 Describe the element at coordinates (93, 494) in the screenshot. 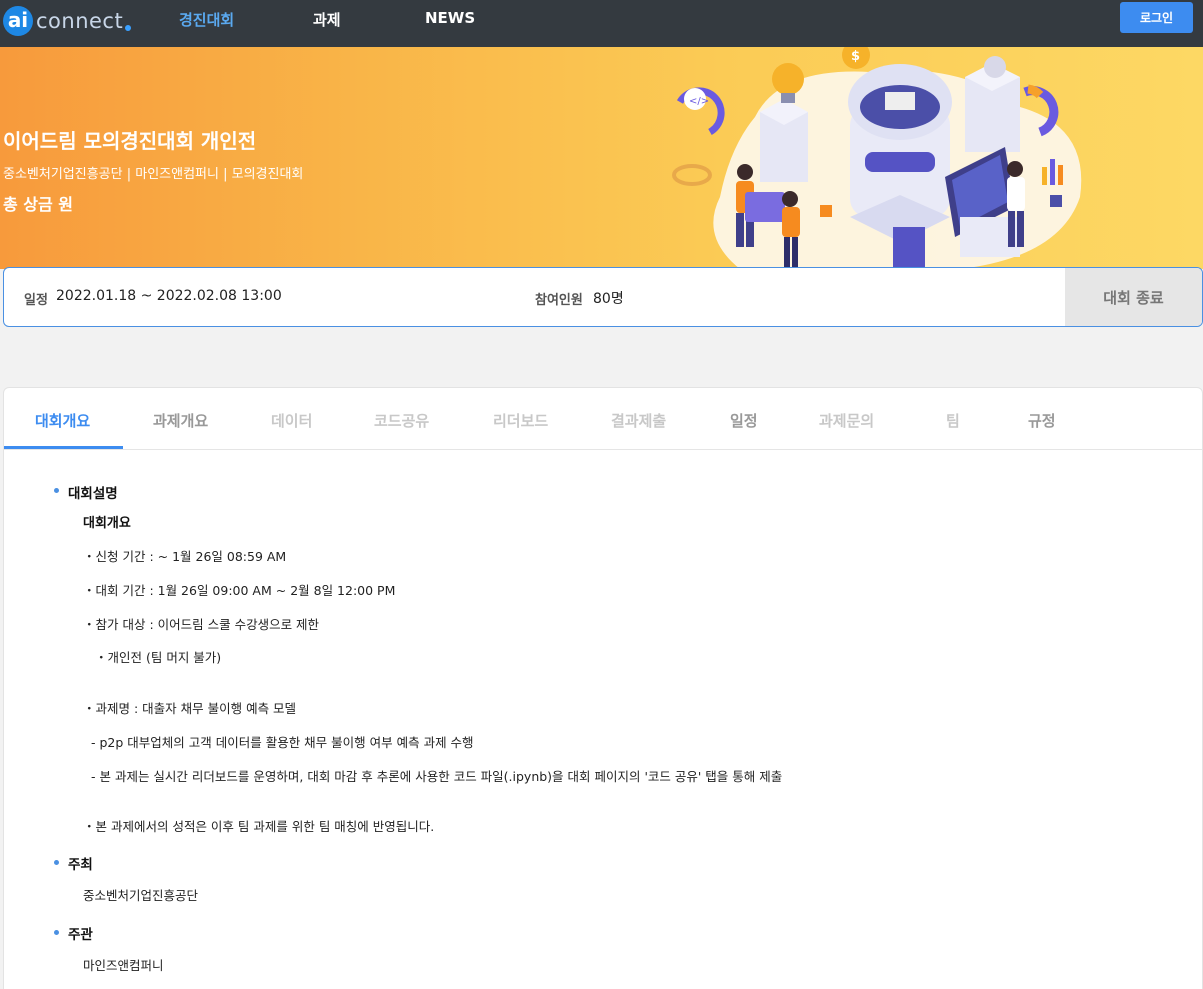

I see `section-title-description: 대회설명` at that location.